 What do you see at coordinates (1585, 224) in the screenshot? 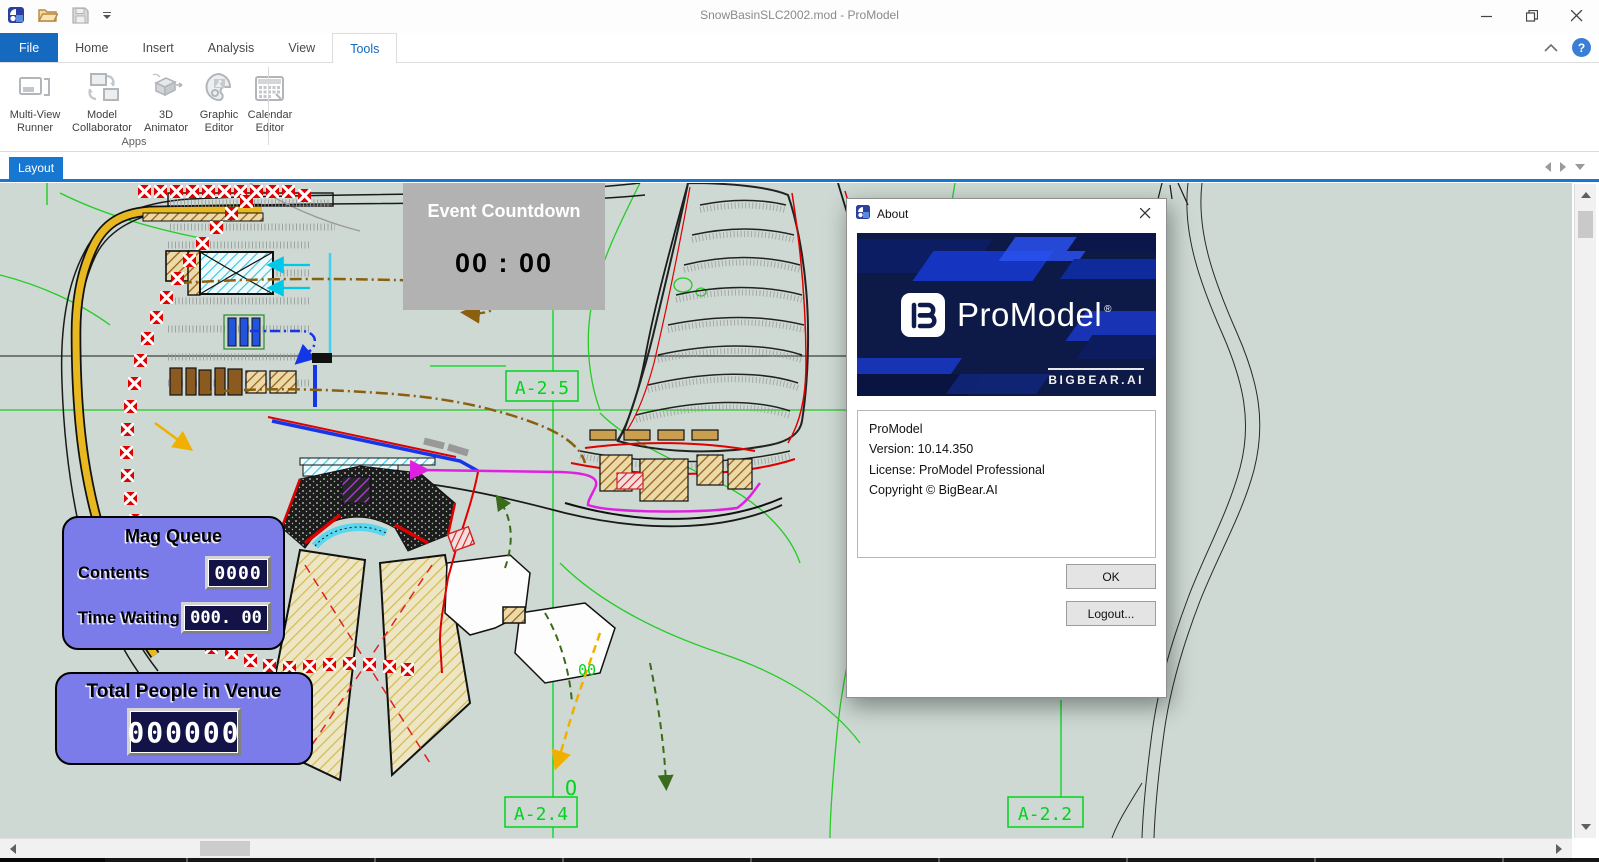
I see `vertical-scroll-thumb` at bounding box center [1585, 224].